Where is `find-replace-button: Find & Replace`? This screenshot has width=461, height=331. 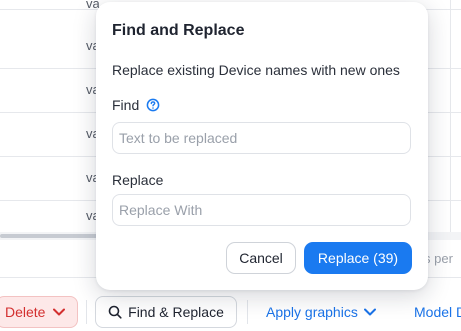
find-replace-button: Find & Replace is located at coordinates (166, 312).